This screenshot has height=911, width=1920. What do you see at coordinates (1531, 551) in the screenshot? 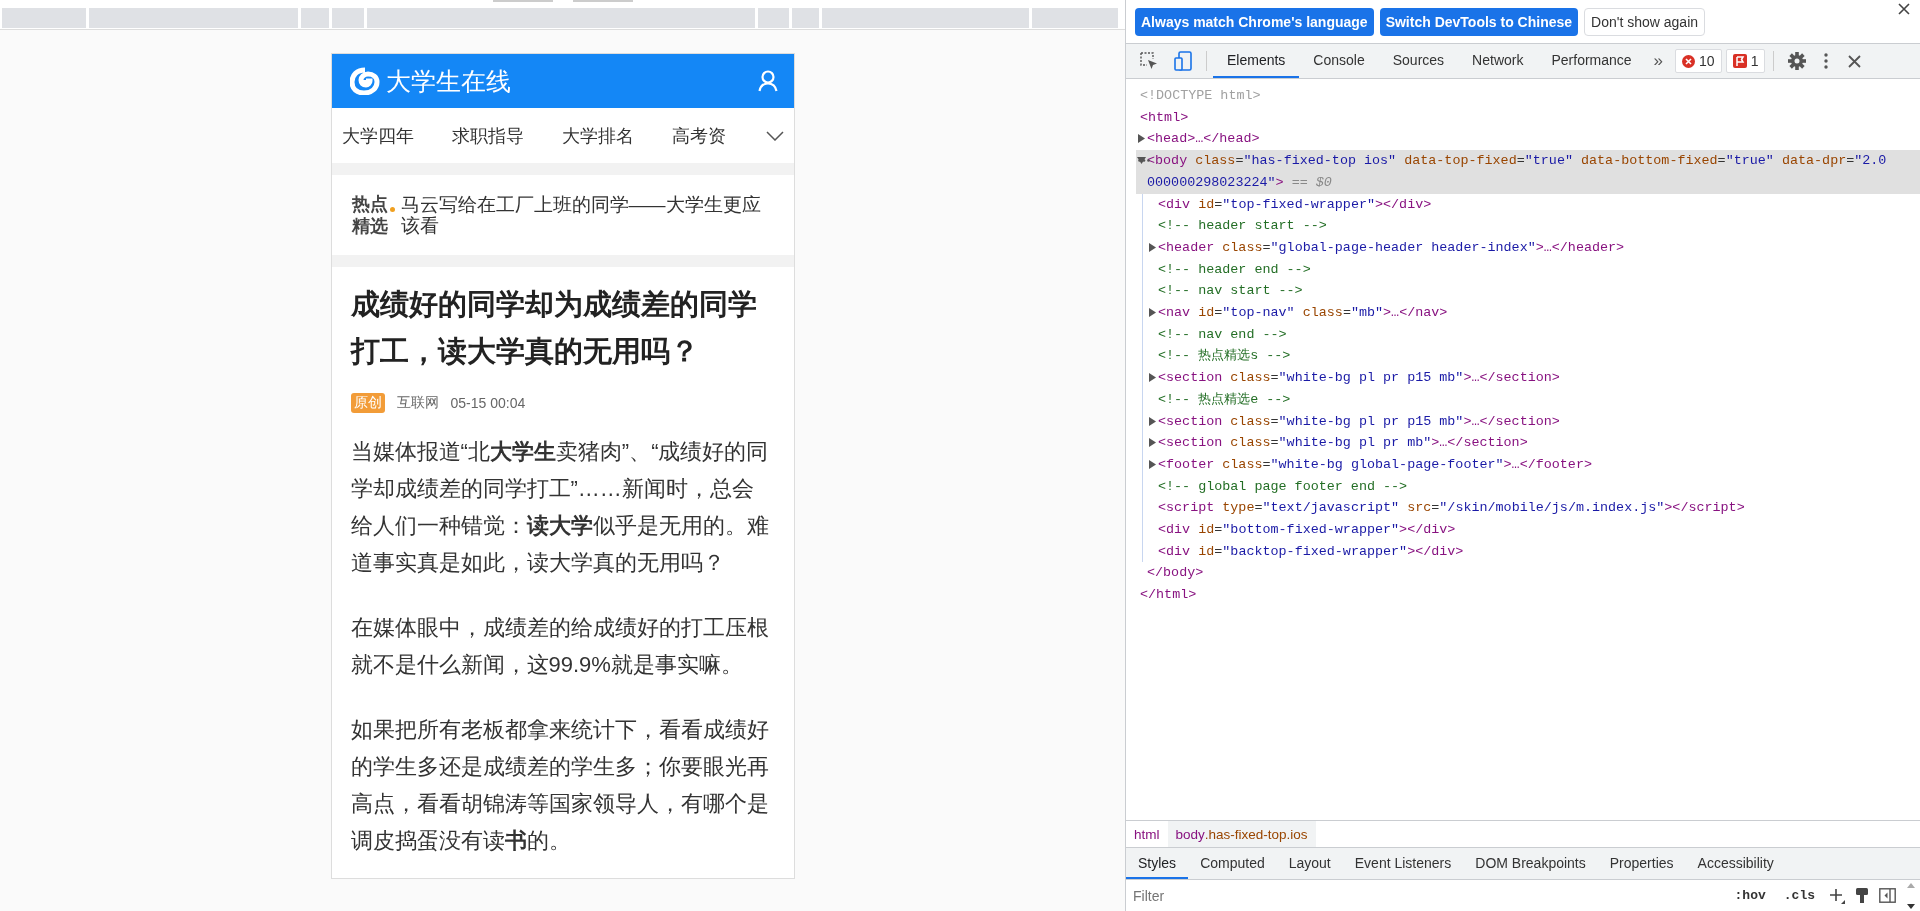
I see `dom-node: <div id="backtop-fixed-wrapper"></div>` at bounding box center [1531, 551].